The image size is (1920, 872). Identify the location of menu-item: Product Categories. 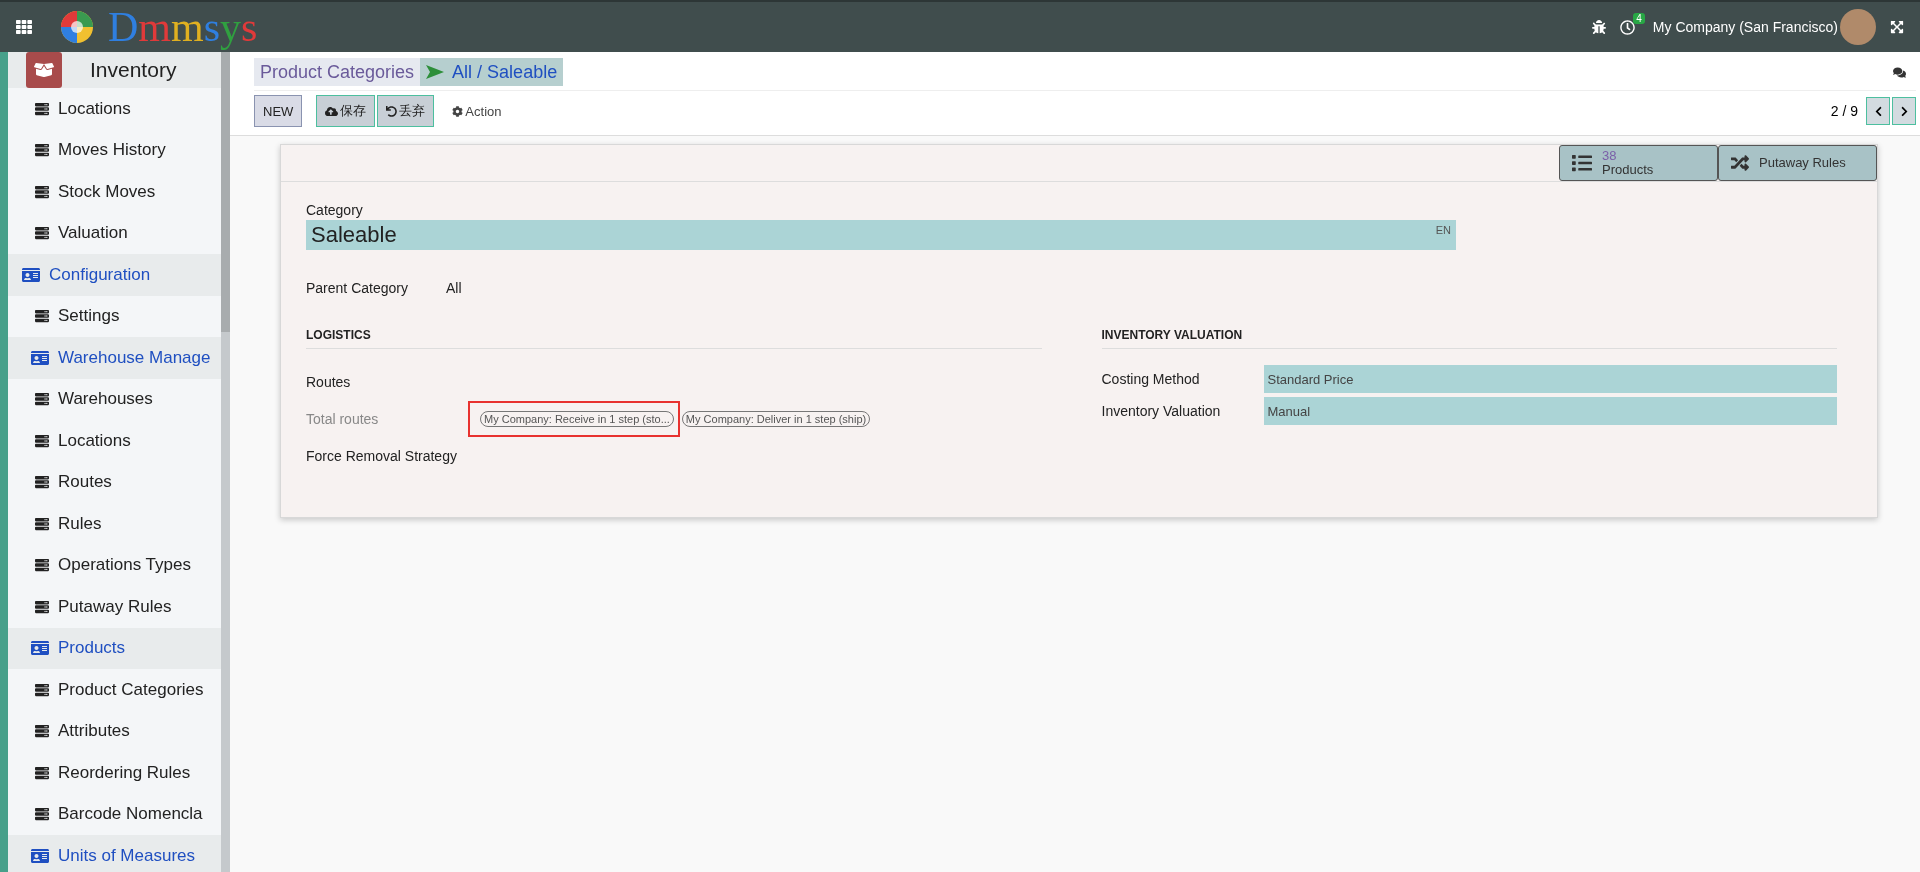
(114, 690).